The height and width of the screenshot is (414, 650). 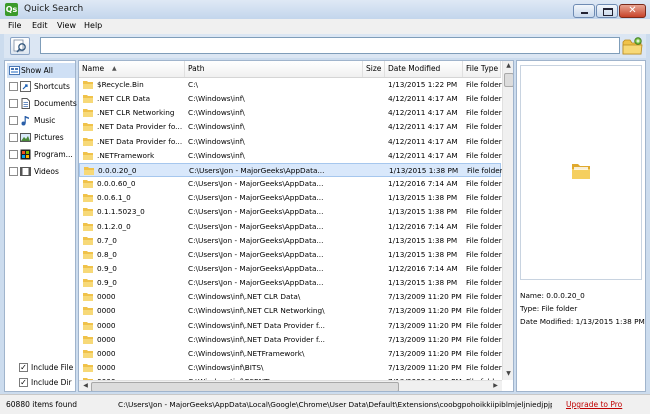 I want to click on sidebar-item-label: Documents, so click(x=55, y=103).